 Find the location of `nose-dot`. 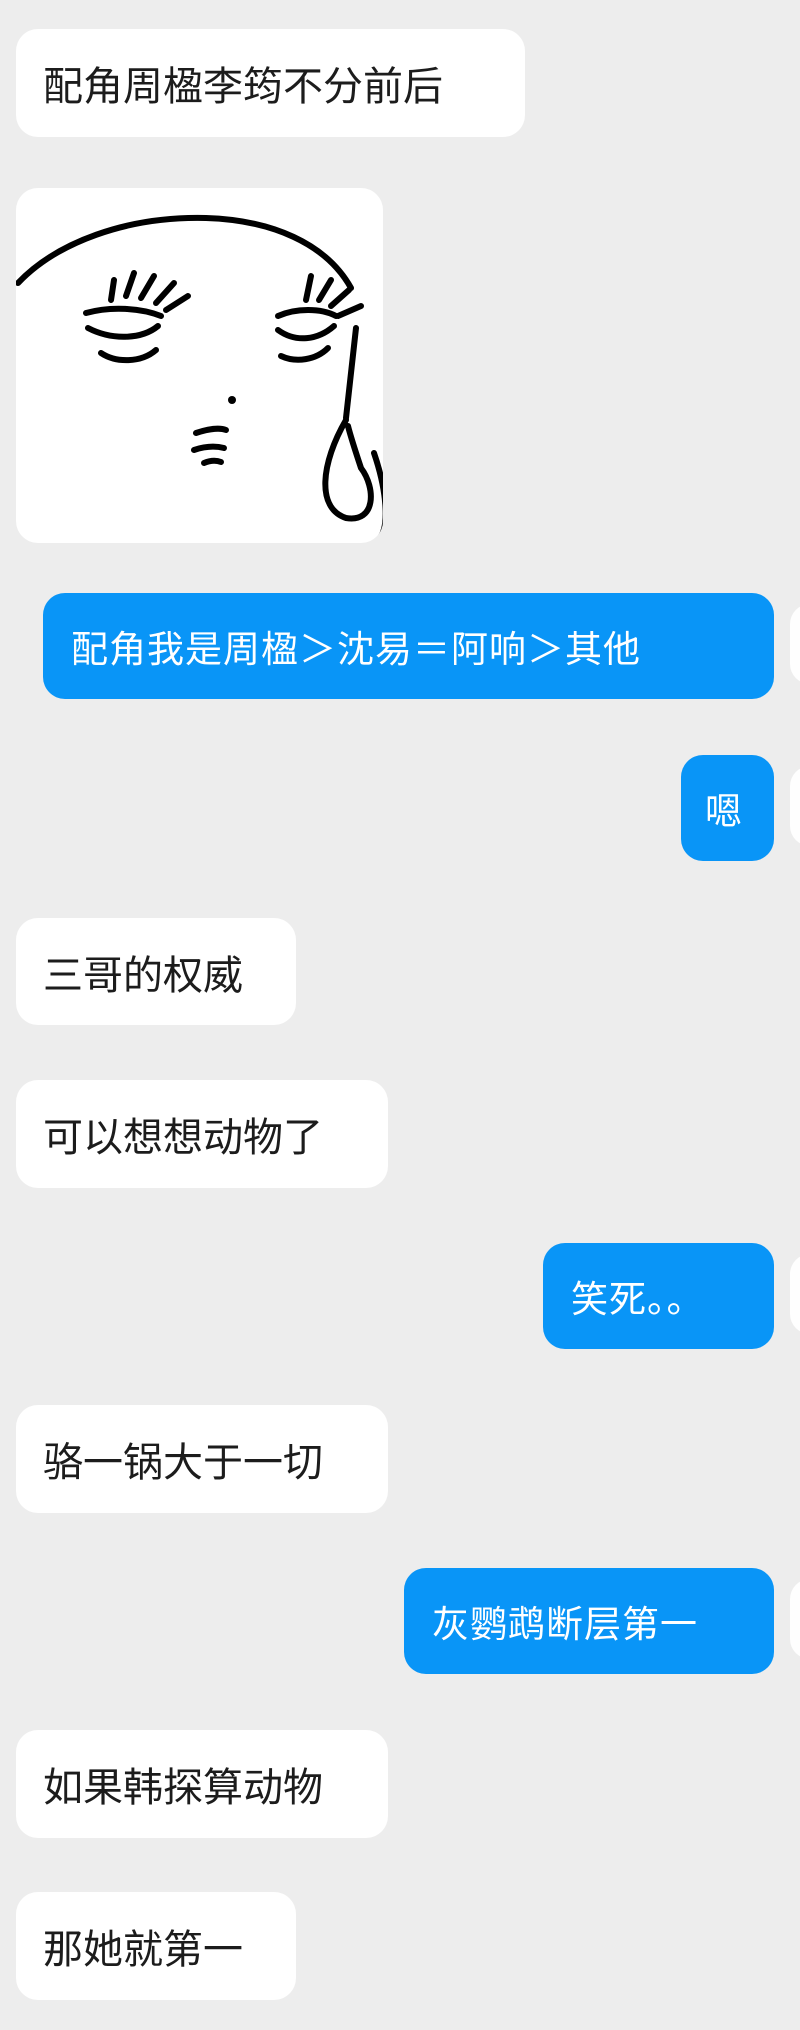

nose-dot is located at coordinates (232, 400).